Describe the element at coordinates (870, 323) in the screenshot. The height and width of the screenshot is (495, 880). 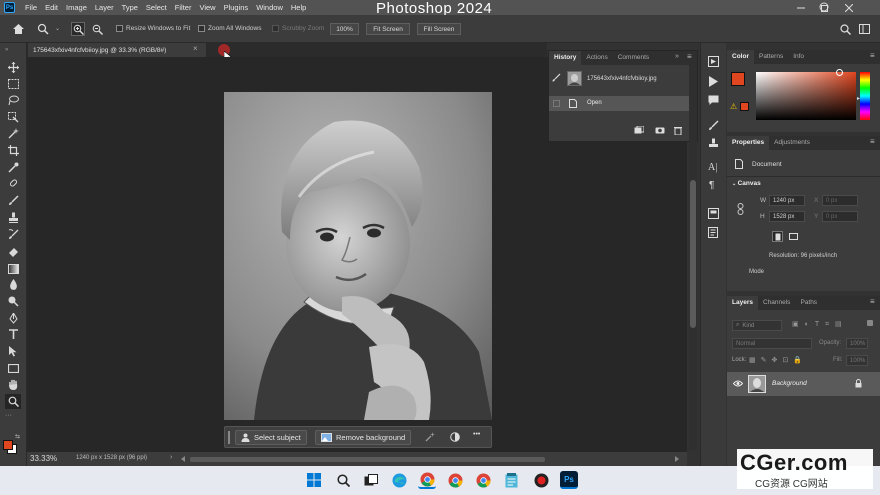
I see `filter-toggle` at that location.